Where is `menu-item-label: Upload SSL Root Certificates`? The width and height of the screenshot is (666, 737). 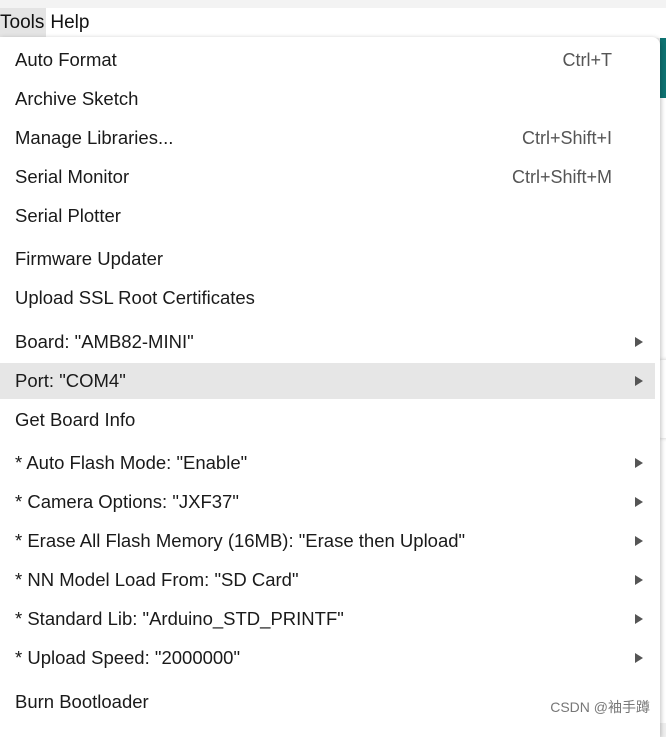
menu-item-label: Upload SSL Root Certificates is located at coordinates (135, 297).